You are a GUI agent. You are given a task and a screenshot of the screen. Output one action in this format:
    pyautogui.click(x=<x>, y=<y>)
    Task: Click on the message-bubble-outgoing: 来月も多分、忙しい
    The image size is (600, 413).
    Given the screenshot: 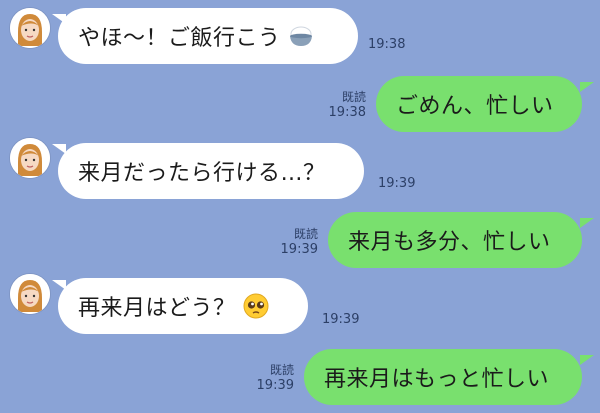 What is the action you would take?
    pyautogui.click(x=455, y=240)
    